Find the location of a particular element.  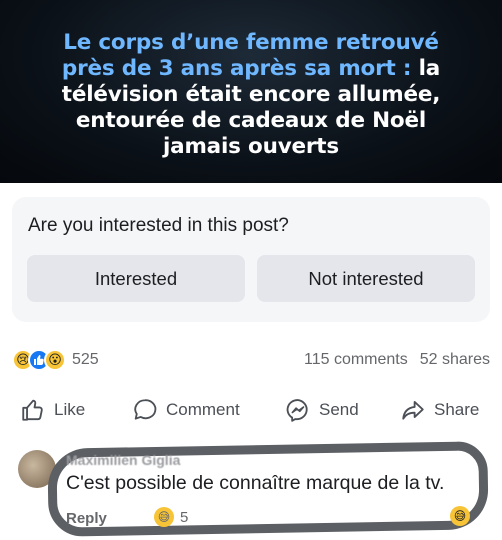

headline-line-1: Le corps d’une femme retrouvé is located at coordinates (251, 42).